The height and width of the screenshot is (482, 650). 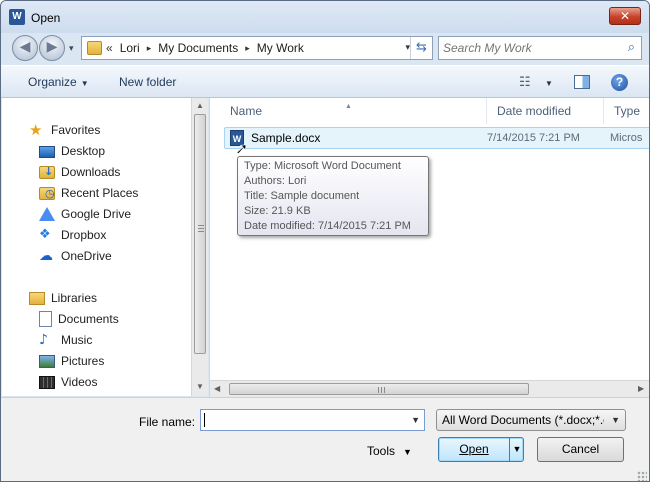 What do you see at coordinates (525, 82) in the screenshot?
I see `change-view-icon: ☷` at bounding box center [525, 82].